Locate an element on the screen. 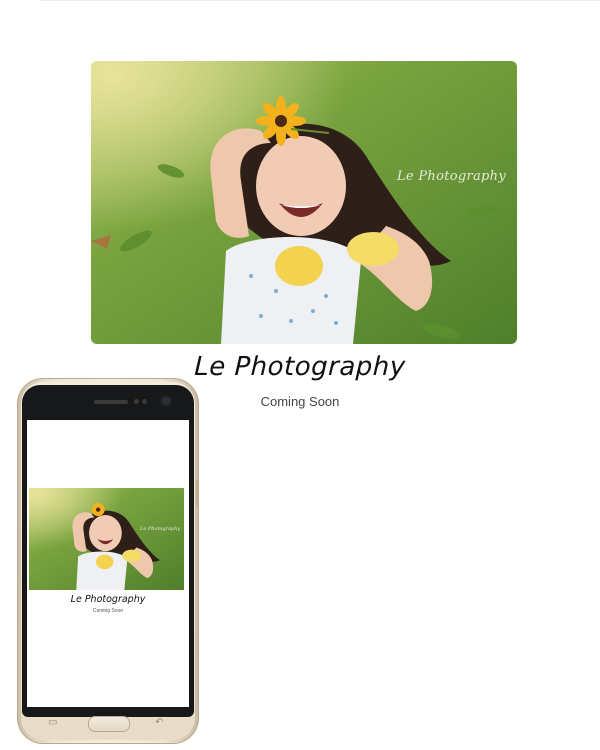 Image resolution: width=600 pixels, height=750 pixels. photo-watermark: Le Photography is located at coordinates (451, 176).